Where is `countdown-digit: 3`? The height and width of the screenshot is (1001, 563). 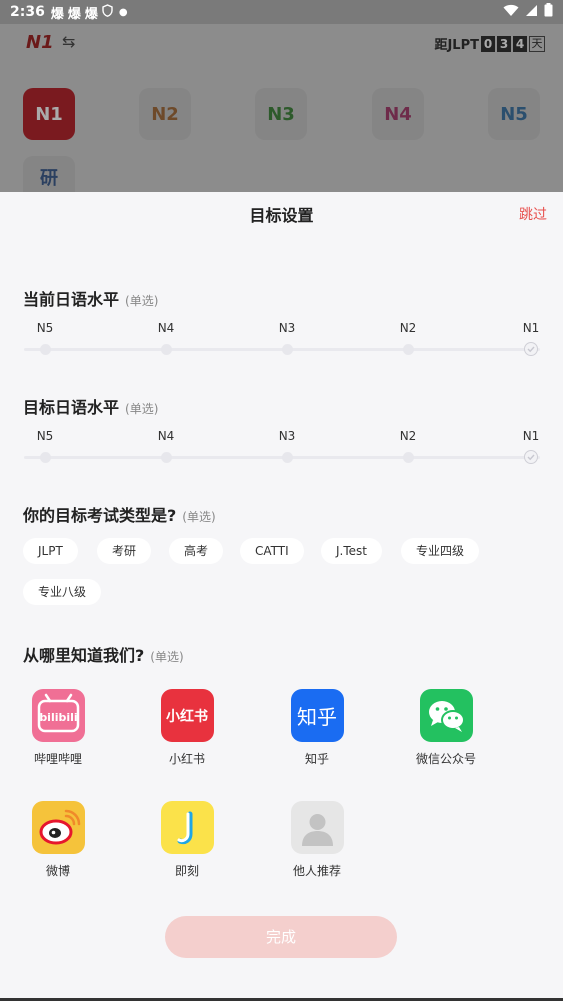
countdown-digit: 3 is located at coordinates (504, 43).